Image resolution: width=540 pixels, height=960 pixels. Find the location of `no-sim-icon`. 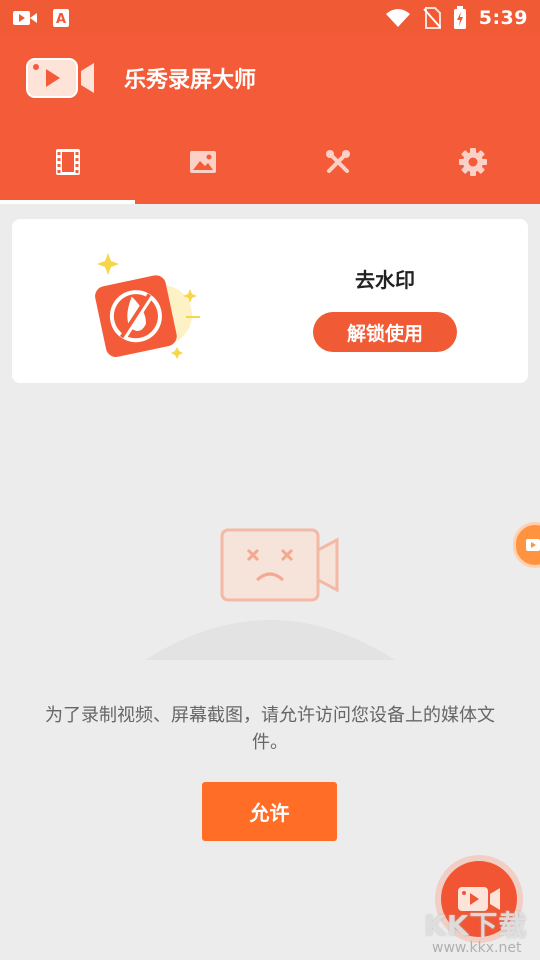

no-sim-icon is located at coordinates (431, 18).